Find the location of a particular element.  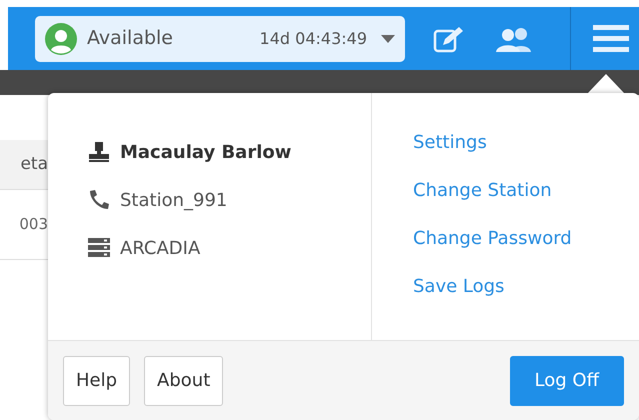

status-dropdown: Available 14d 04:43:49 is located at coordinates (220, 39).